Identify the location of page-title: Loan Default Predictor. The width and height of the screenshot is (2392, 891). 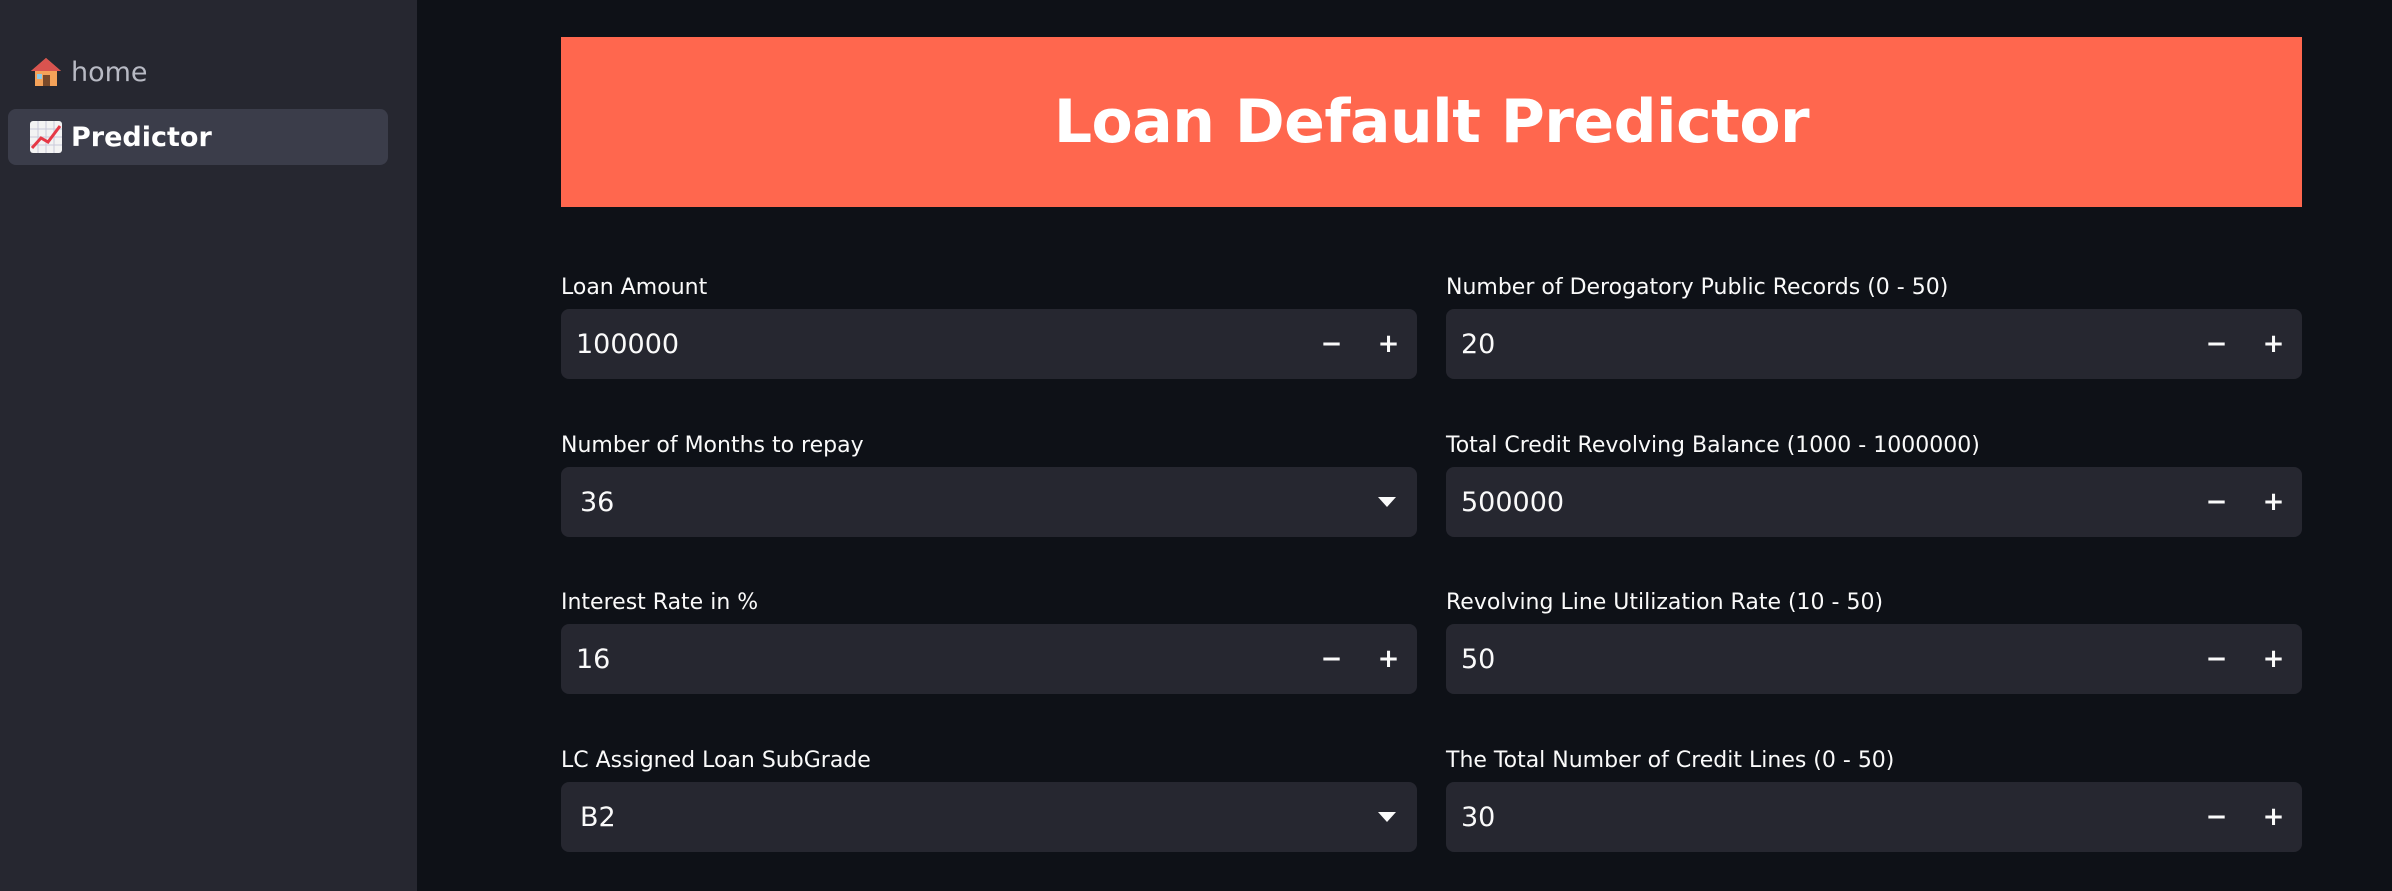
(1431, 122).